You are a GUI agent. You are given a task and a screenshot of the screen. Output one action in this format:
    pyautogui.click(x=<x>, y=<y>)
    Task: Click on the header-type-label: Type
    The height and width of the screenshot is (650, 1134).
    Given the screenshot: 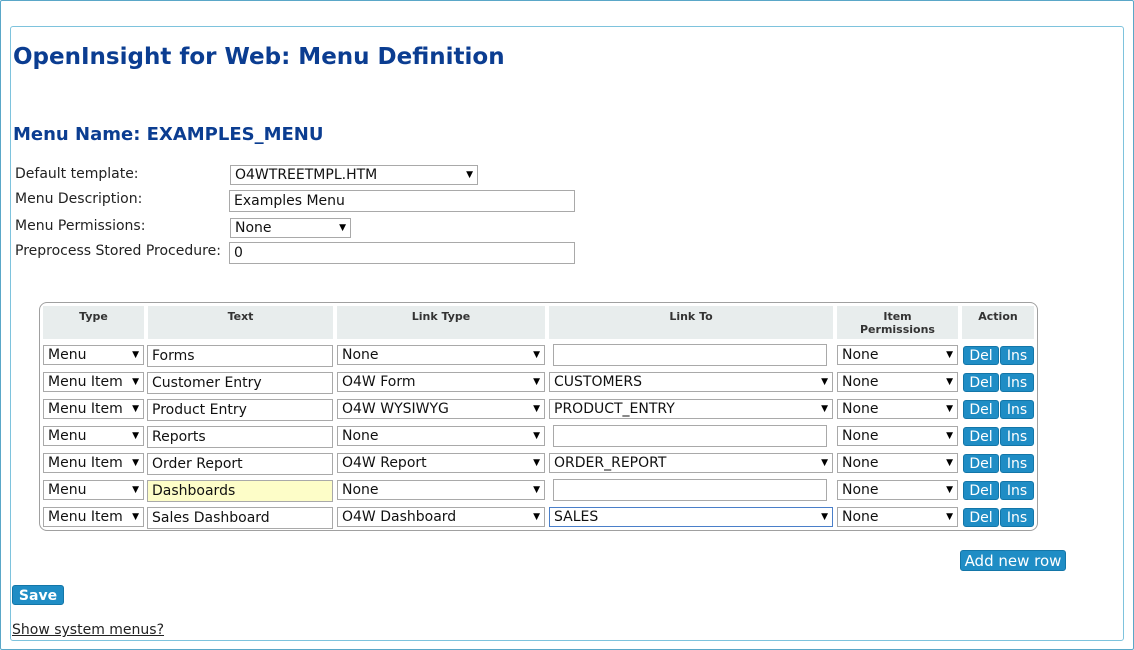 What is the action you would take?
    pyautogui.click(x=93, y=316)
    